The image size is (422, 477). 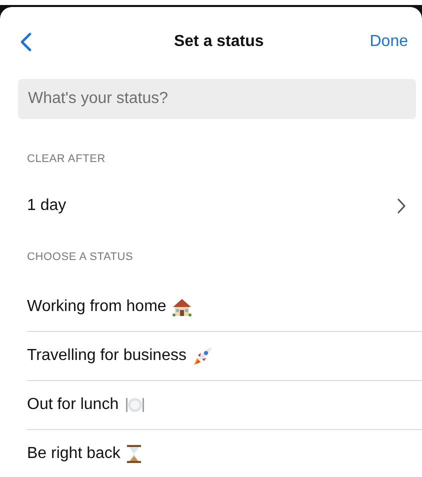 I want to click on done-button: Done, so click(x=389, y=42).